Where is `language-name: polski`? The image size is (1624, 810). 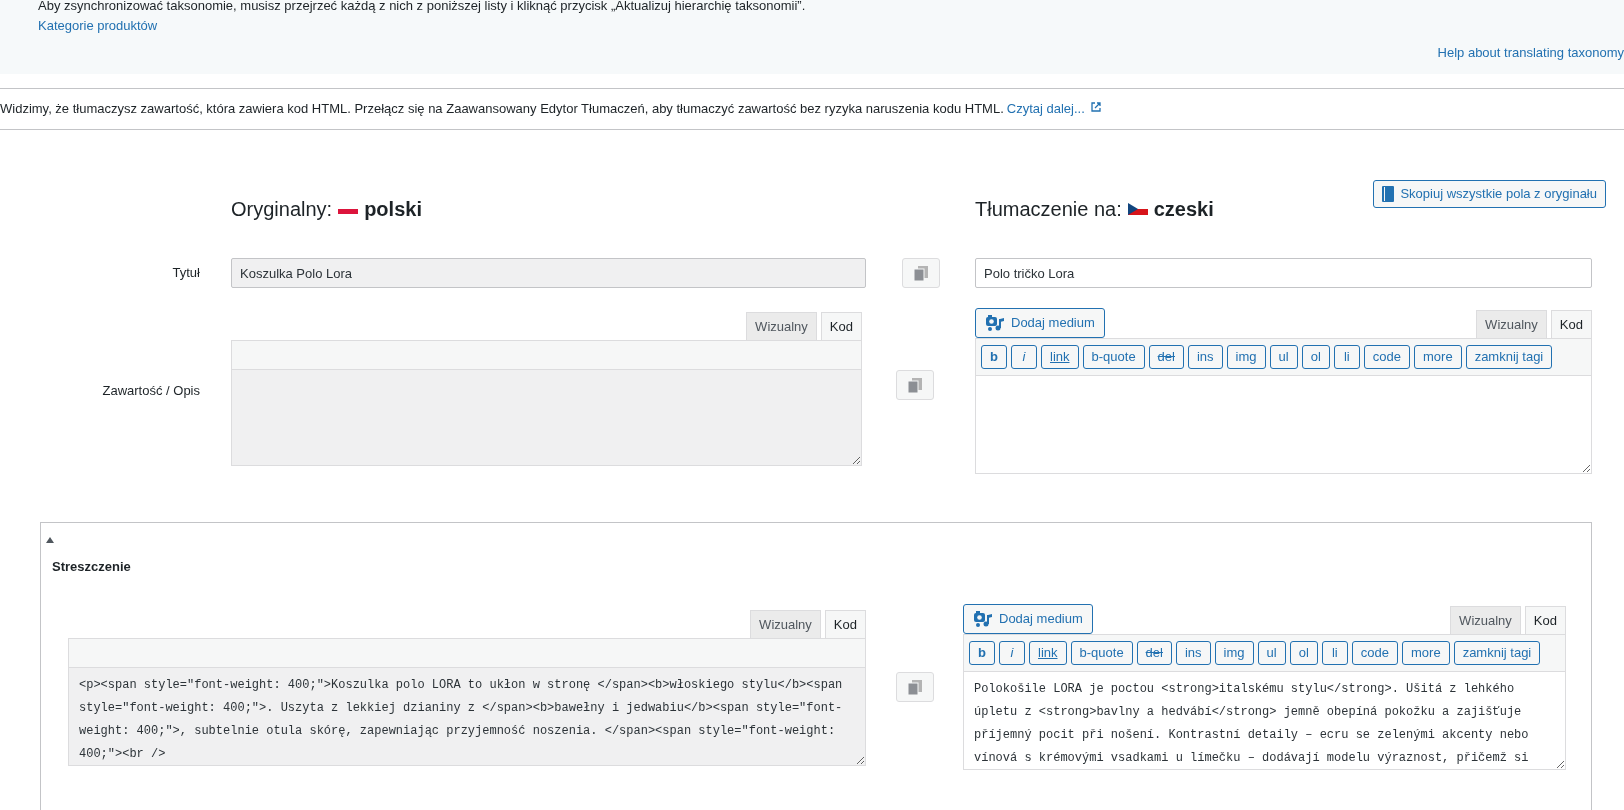
language-name: polski is located at coordinates (393, 209).